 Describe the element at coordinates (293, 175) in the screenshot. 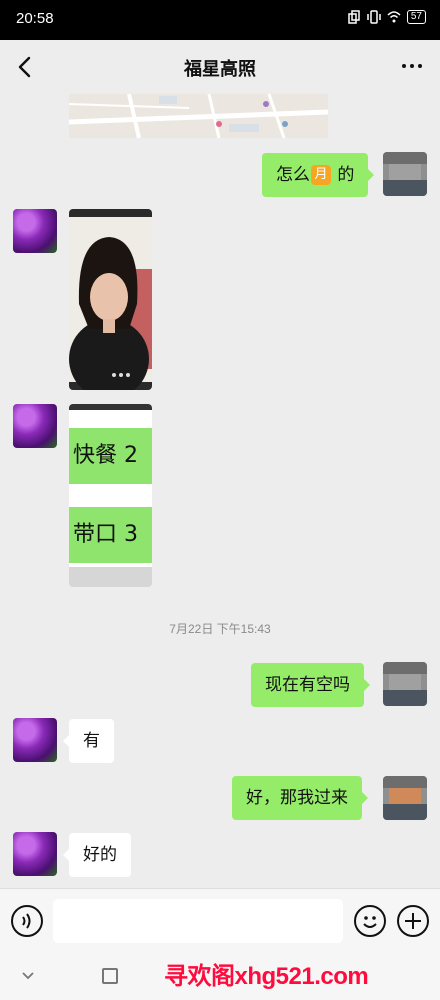

I see `message-text: 怎么` at that location.